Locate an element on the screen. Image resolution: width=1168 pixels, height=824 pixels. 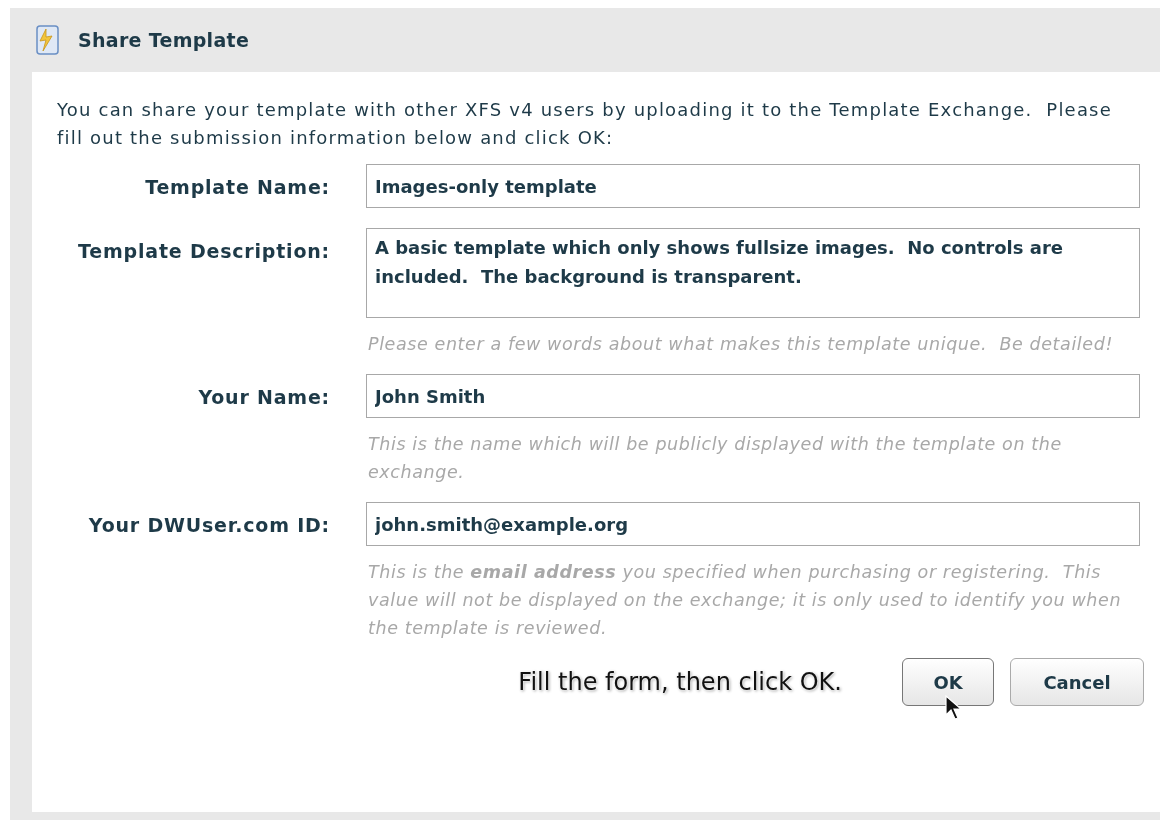
field-label: Your DWUser.com ID: is located at coordinates (209, 525).